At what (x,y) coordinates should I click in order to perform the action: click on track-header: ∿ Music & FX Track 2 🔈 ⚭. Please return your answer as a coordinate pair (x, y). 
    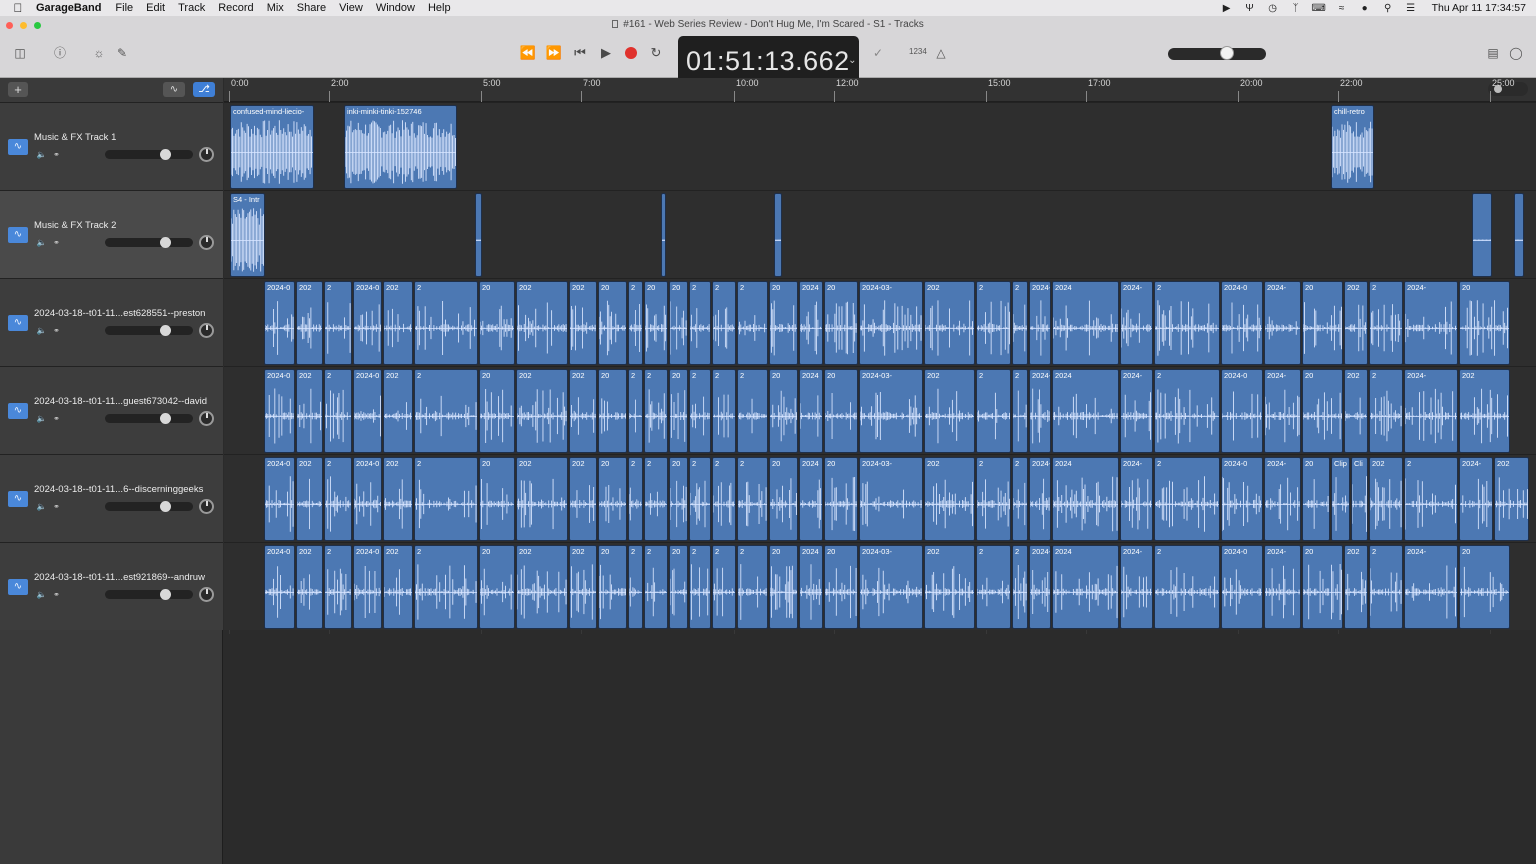
    Looking at the image, I should click on (111, 234).